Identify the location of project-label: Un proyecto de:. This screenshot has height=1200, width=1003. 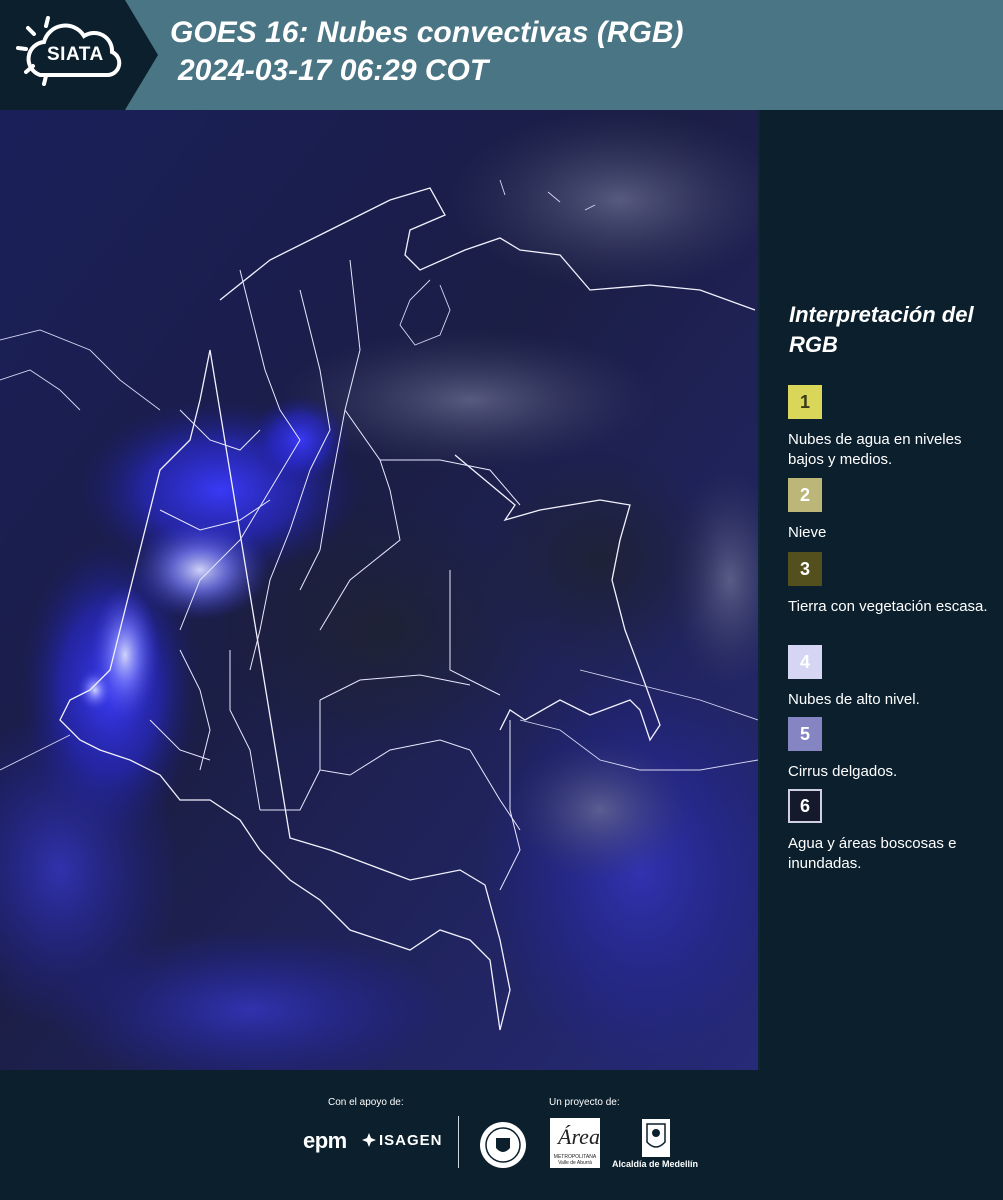
(584, 1102).